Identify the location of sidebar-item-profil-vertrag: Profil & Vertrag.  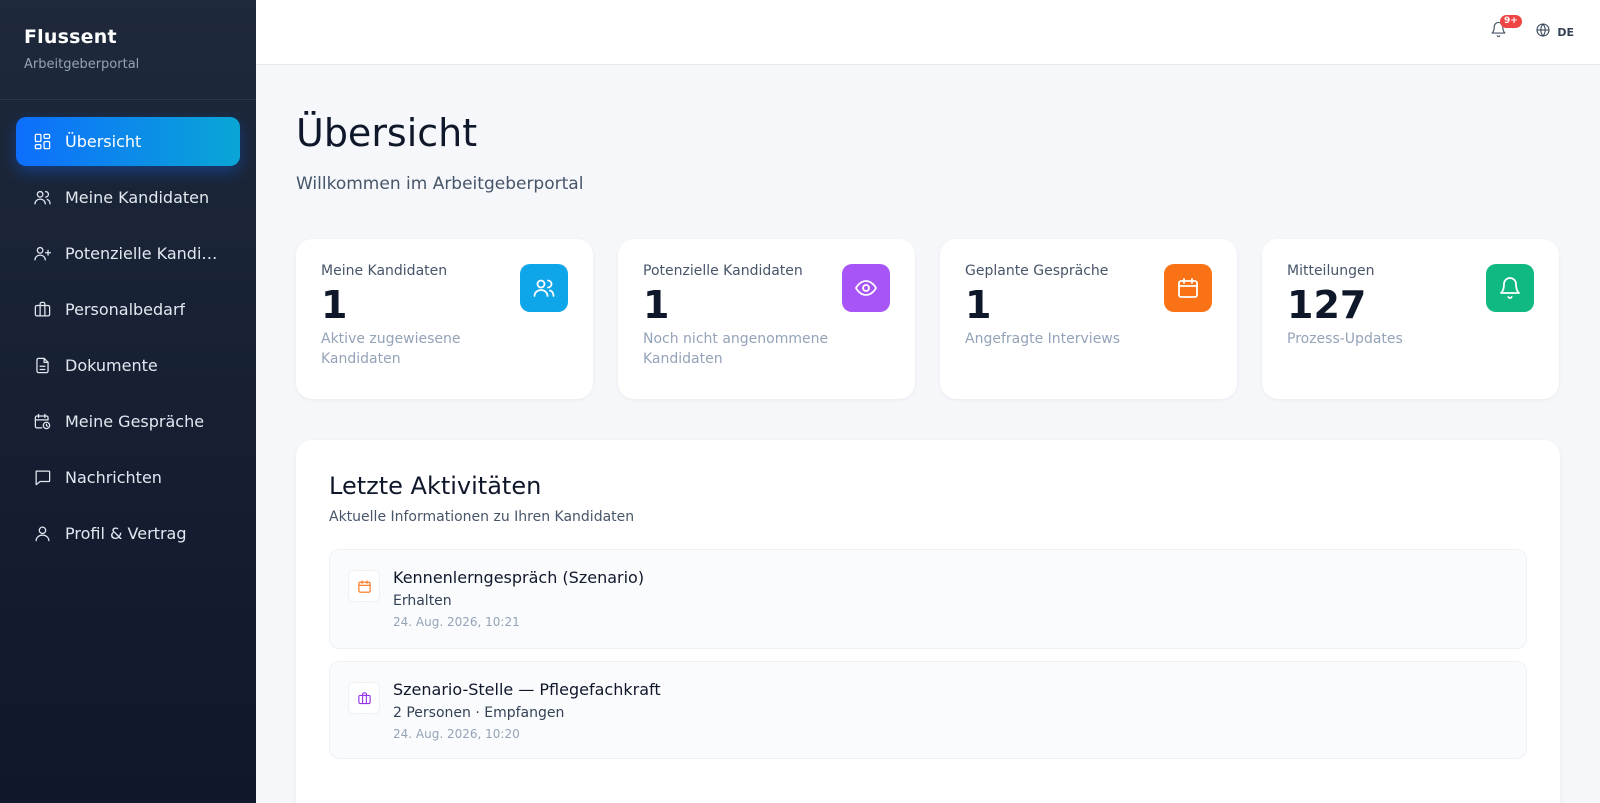
(128, 533).